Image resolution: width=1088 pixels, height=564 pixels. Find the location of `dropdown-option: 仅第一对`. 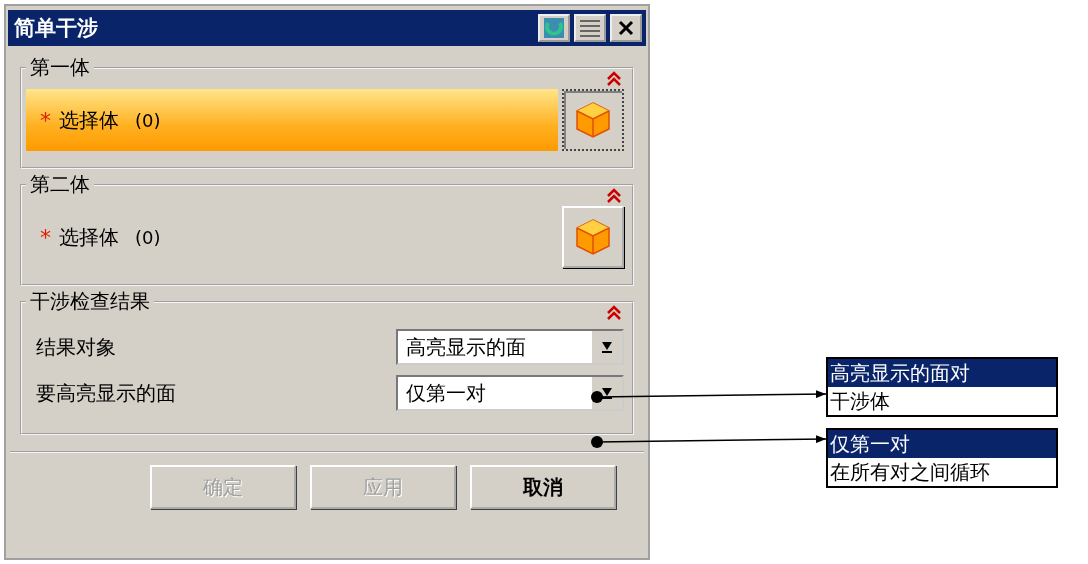

dropdown-option: 仅第一对 is located at coordinates (942, 444).